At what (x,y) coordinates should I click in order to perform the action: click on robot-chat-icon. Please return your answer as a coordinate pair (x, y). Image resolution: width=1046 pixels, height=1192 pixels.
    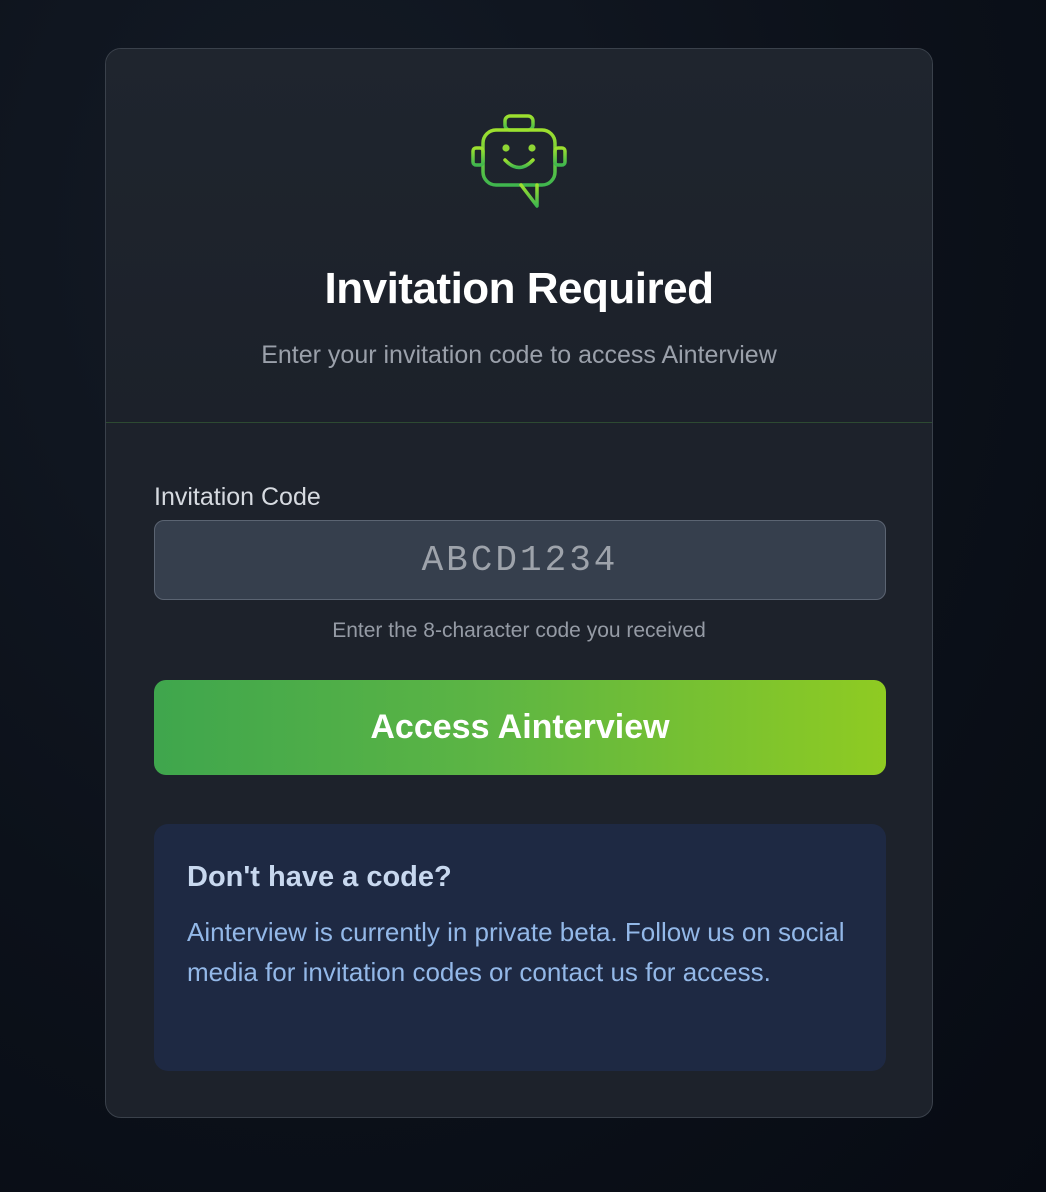
    Looking at the image, I should click on (519, 161).